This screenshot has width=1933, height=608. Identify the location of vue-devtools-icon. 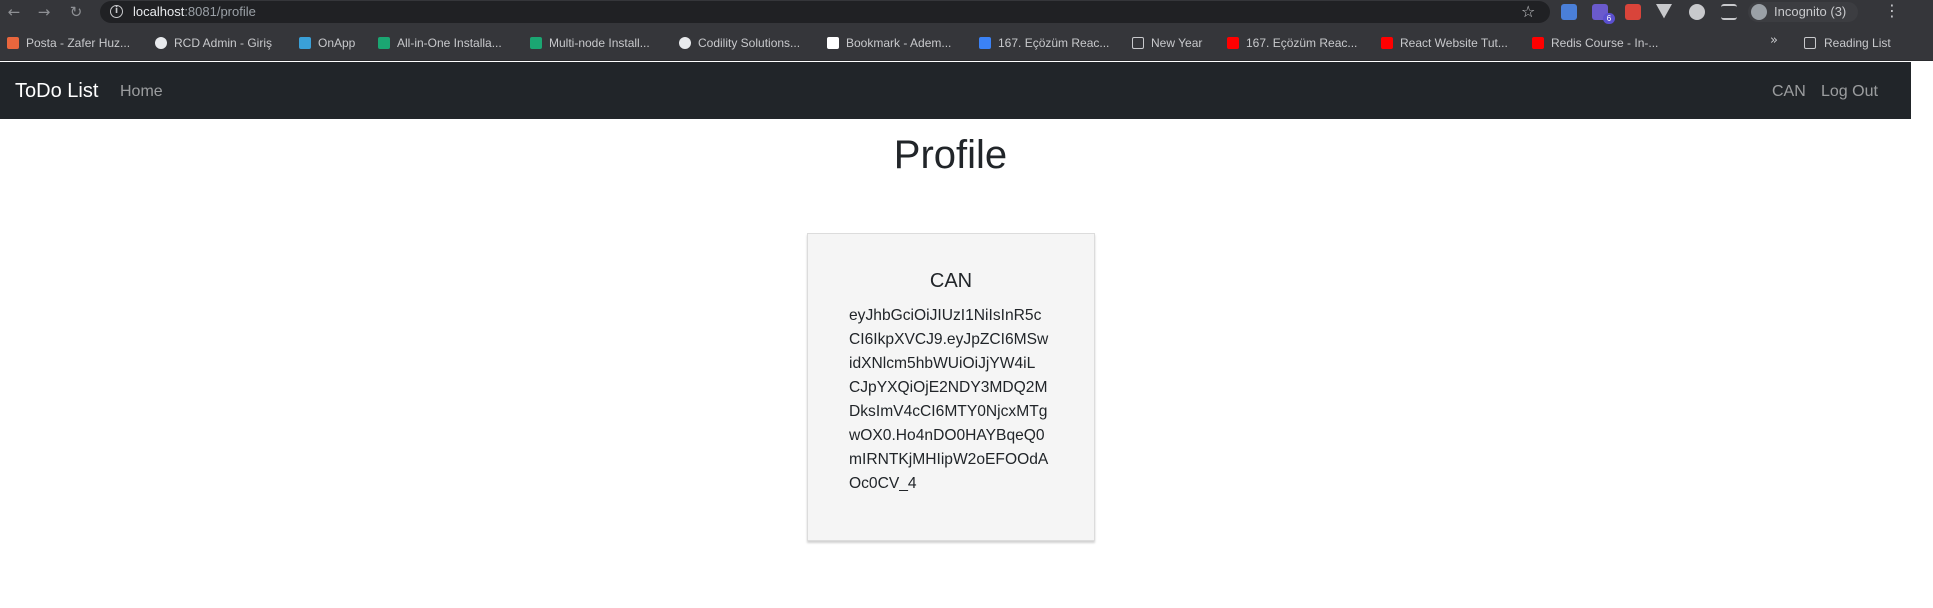
(1664, 11).